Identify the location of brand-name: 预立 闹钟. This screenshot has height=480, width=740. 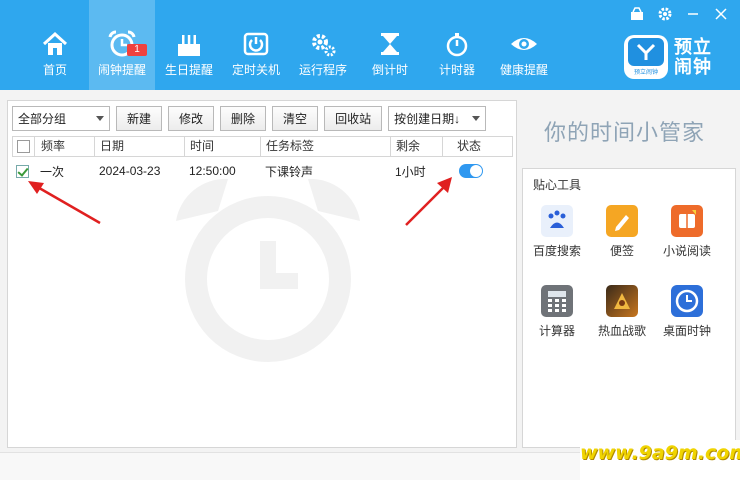
(693, 57).